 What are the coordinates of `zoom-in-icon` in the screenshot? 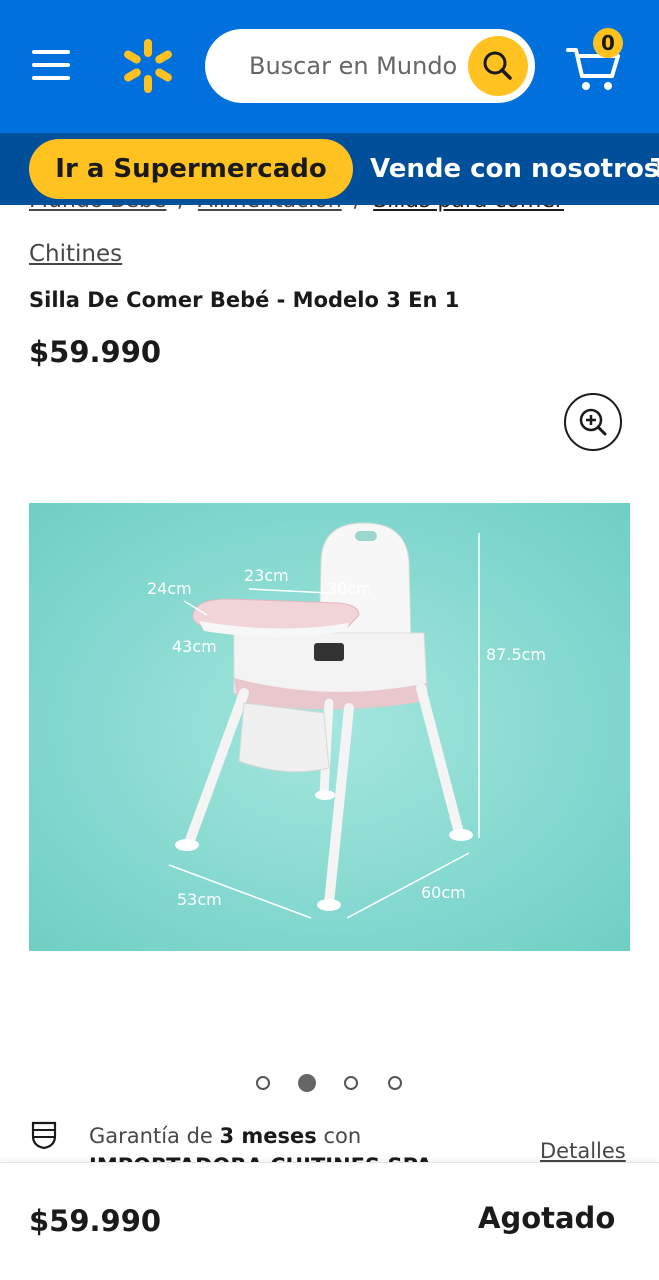 It's located at (593, 422).